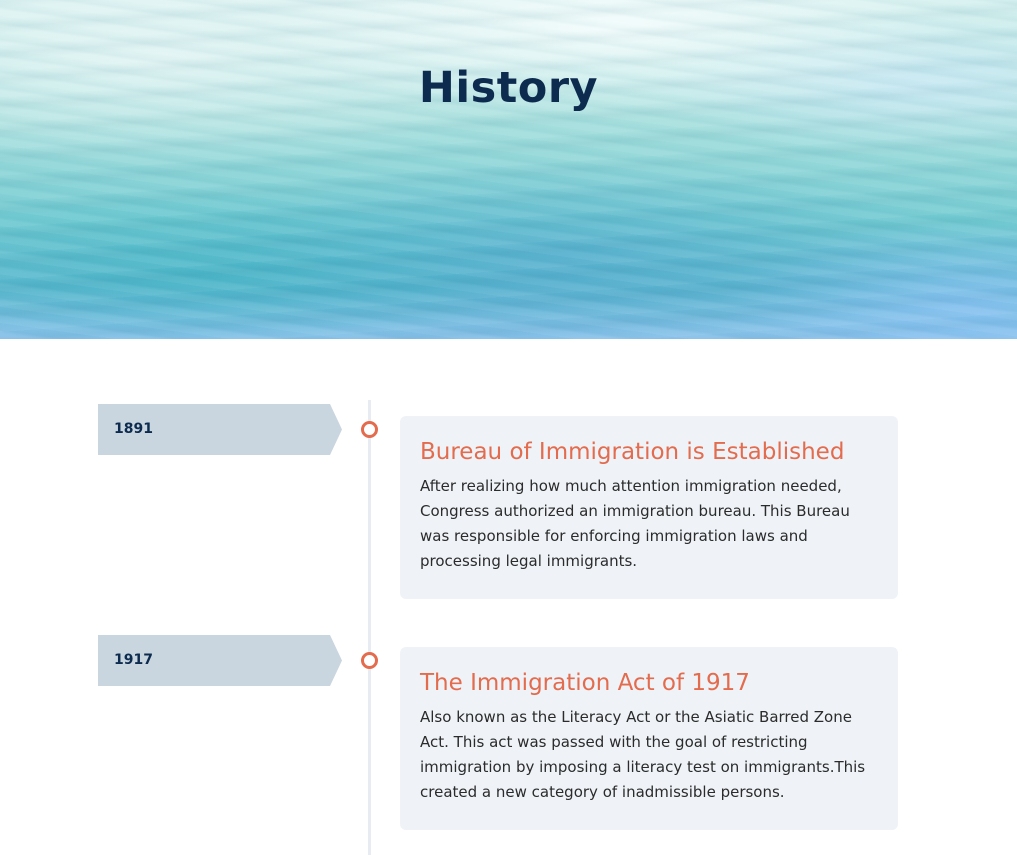  I want to click on year-label: 1917, so click(133, 660).